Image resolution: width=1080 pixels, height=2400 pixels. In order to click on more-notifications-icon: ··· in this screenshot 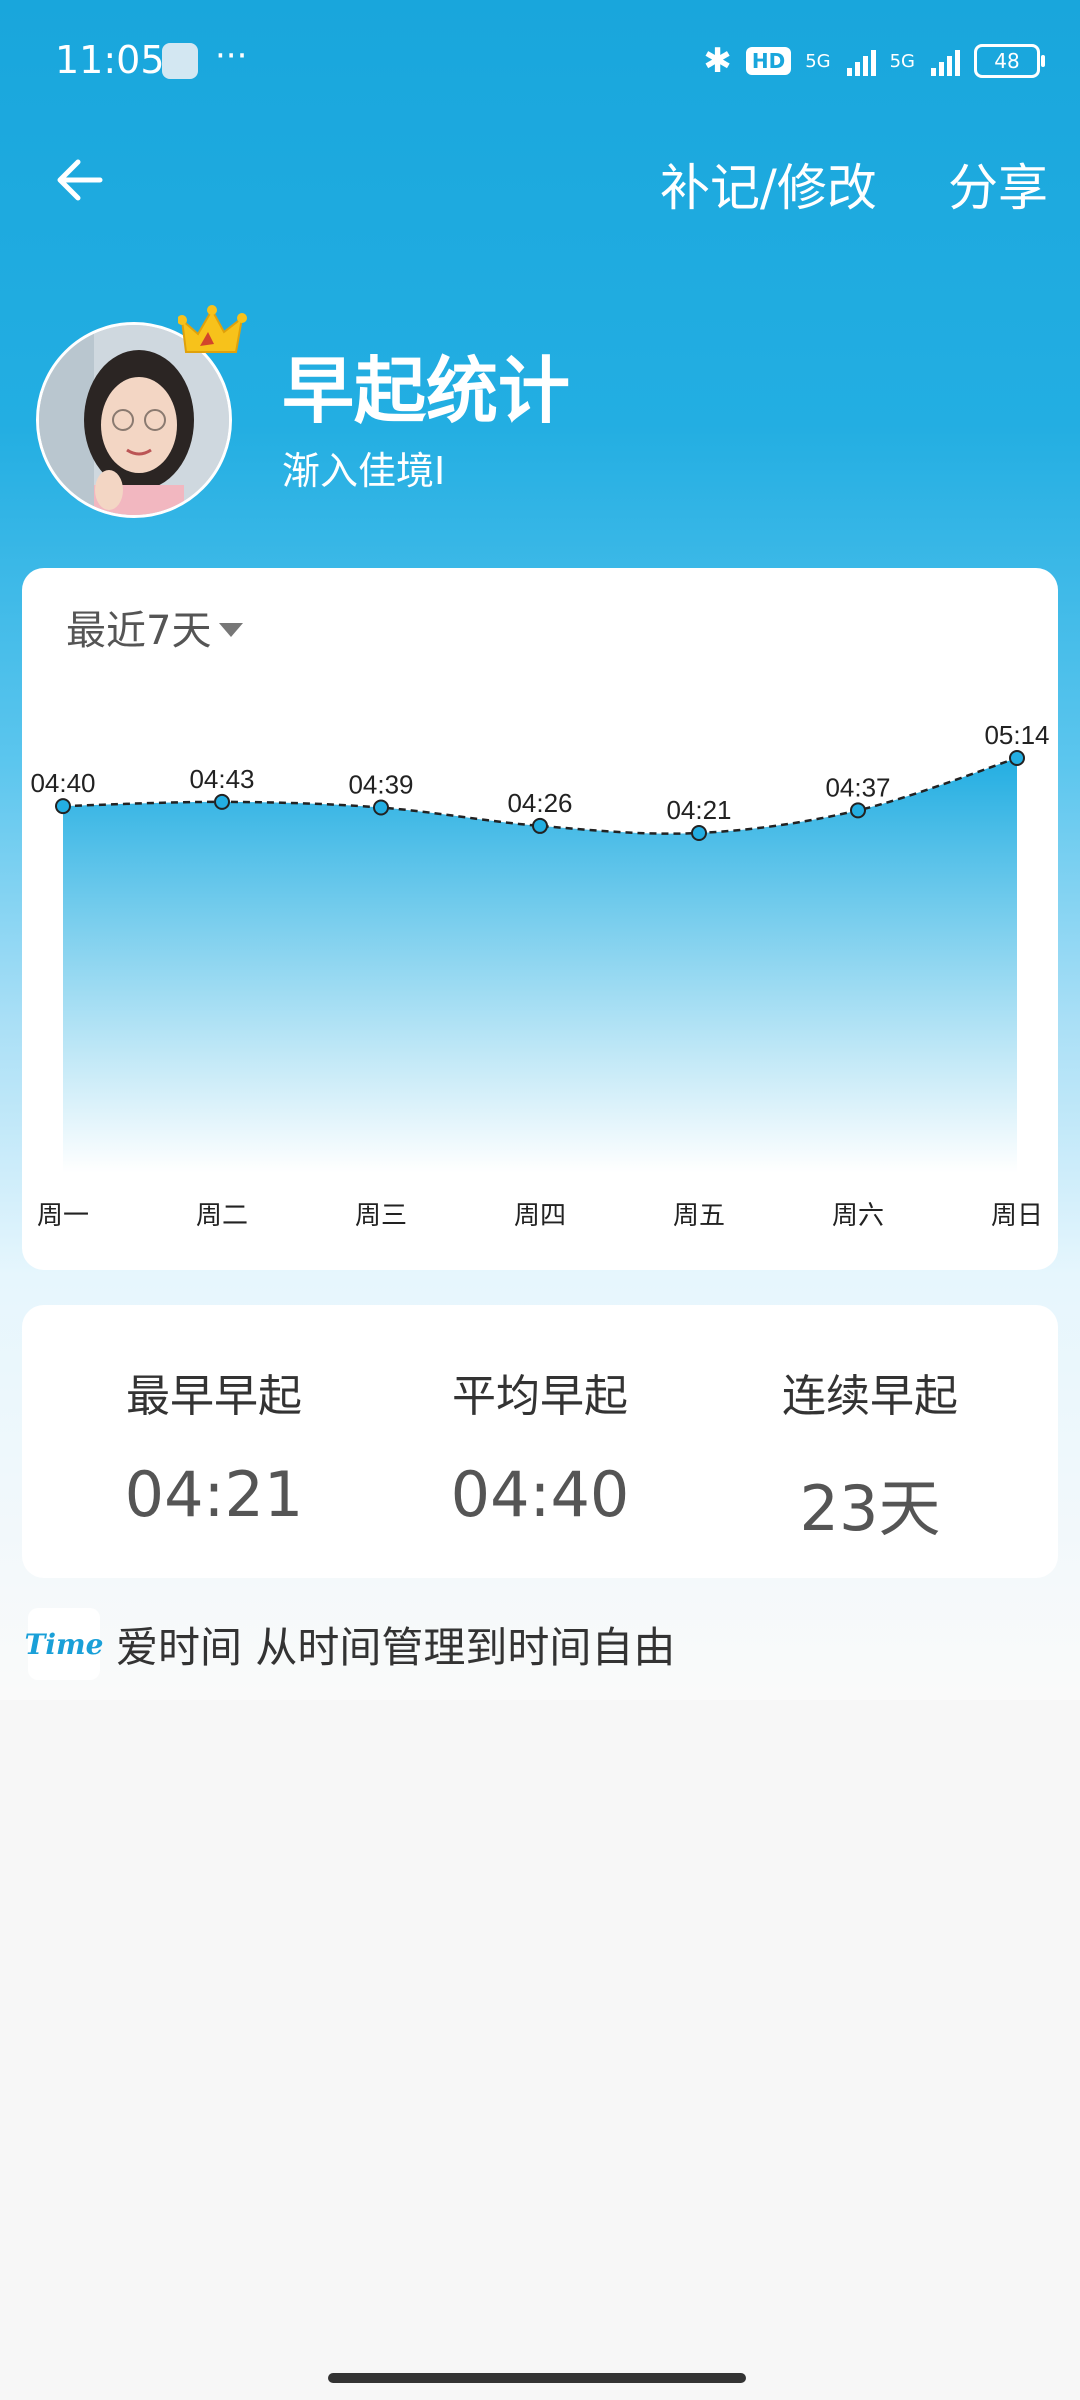, I will do `click(231, 56)`.